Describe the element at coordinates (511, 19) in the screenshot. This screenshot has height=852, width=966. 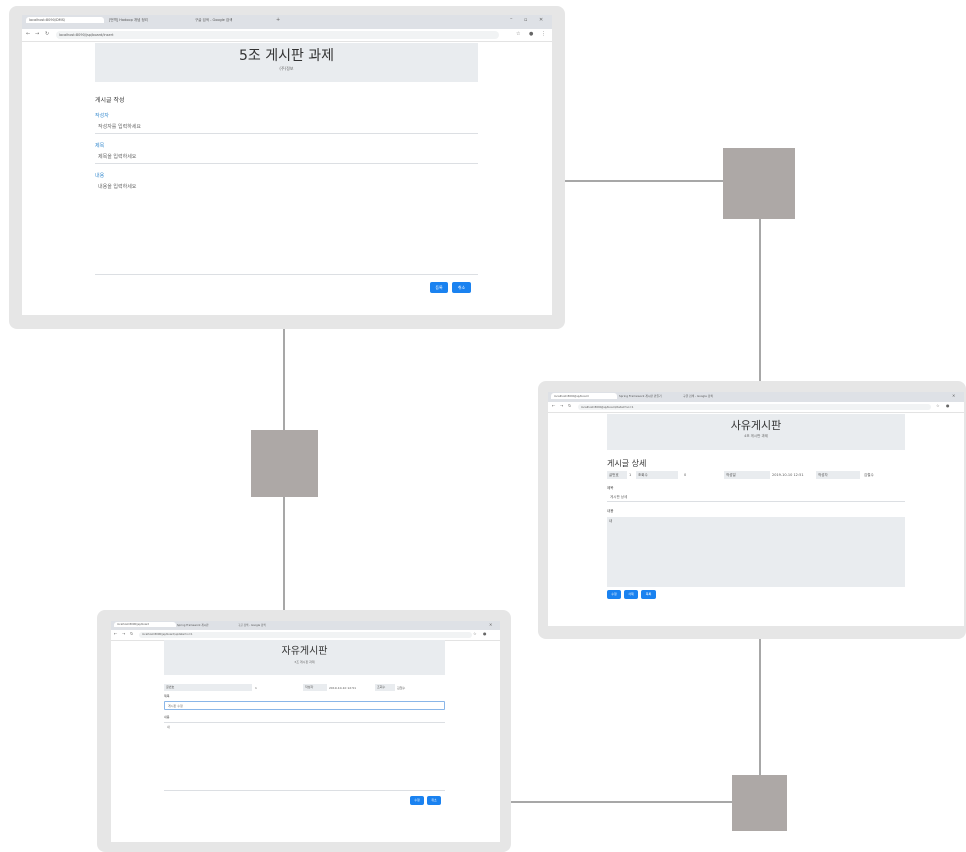
I see `minimize-icon: –` at that location.